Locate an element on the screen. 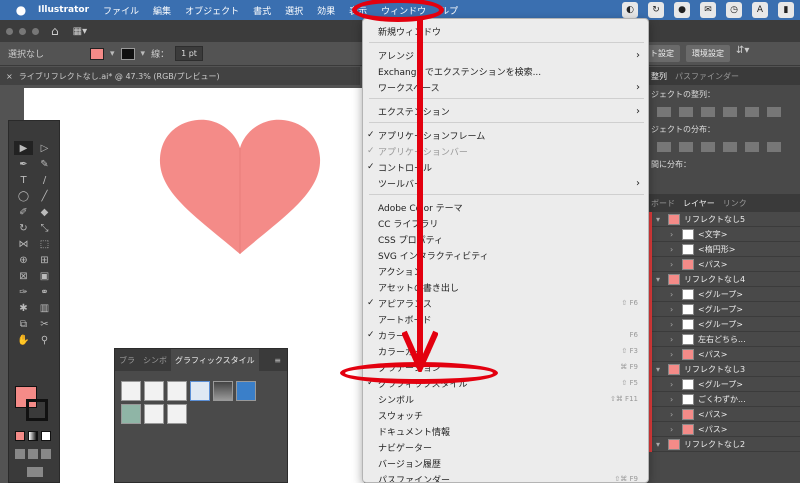  layer-row: ▾ リフレクトなし2 is located at coordinates (722, 444).